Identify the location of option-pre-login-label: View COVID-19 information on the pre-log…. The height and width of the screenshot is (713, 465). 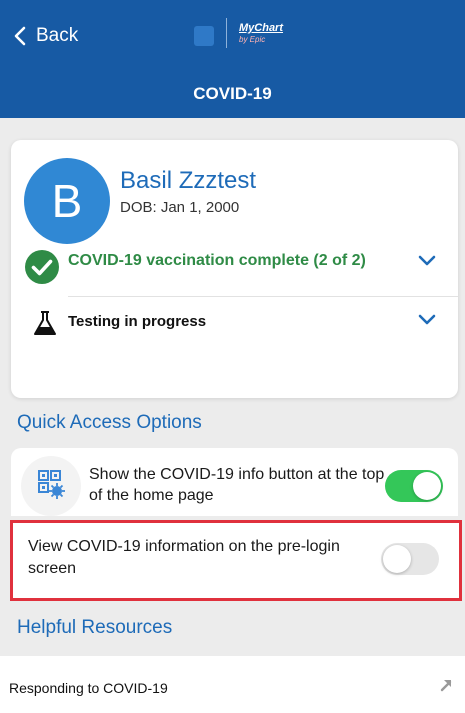
(184, 557).